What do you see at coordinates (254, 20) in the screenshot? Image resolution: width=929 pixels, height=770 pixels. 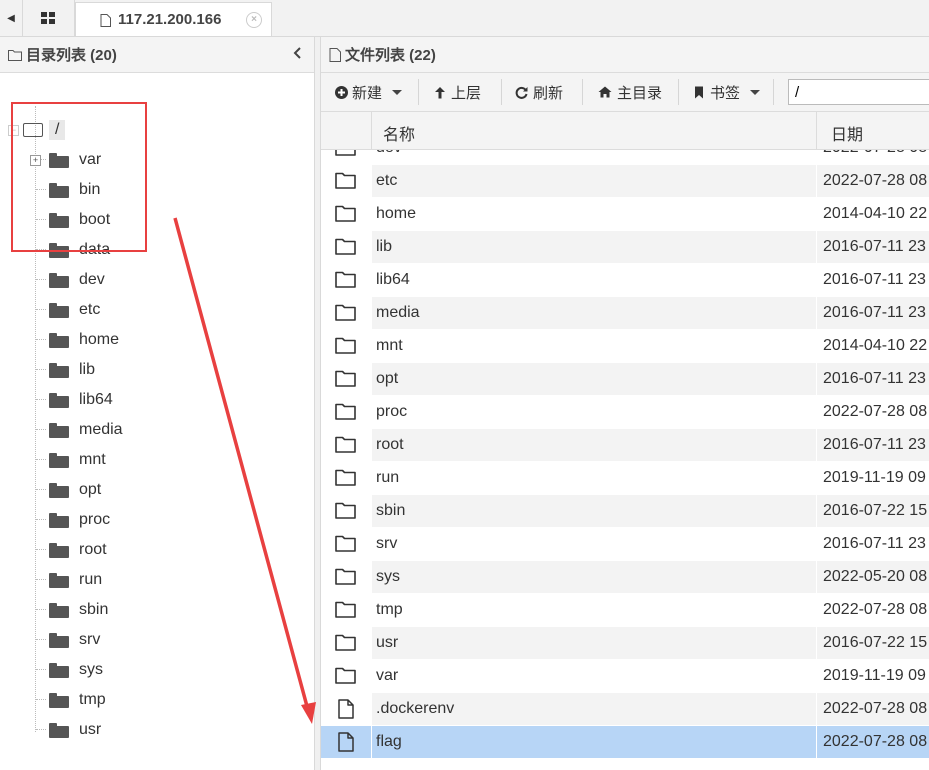 I see `close-icon: ×` at bounding box center [254, 20].